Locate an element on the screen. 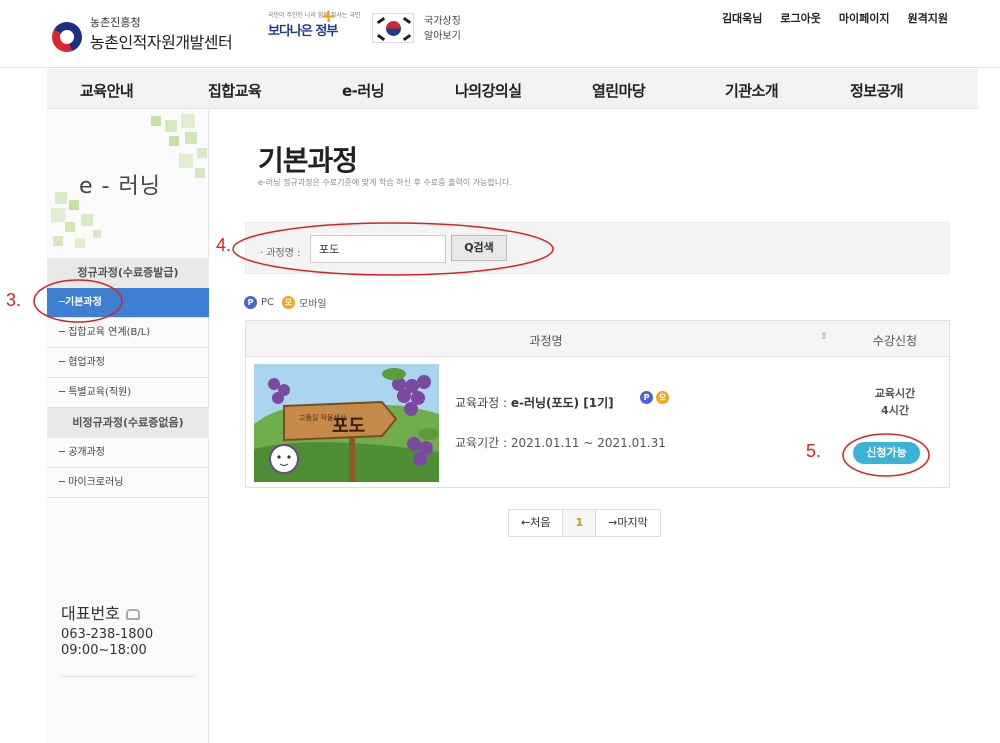 Image resolution: width=1000 pixels, height=743 pixels. contact-box: 대표번호 is located at coordinates (100, 612).